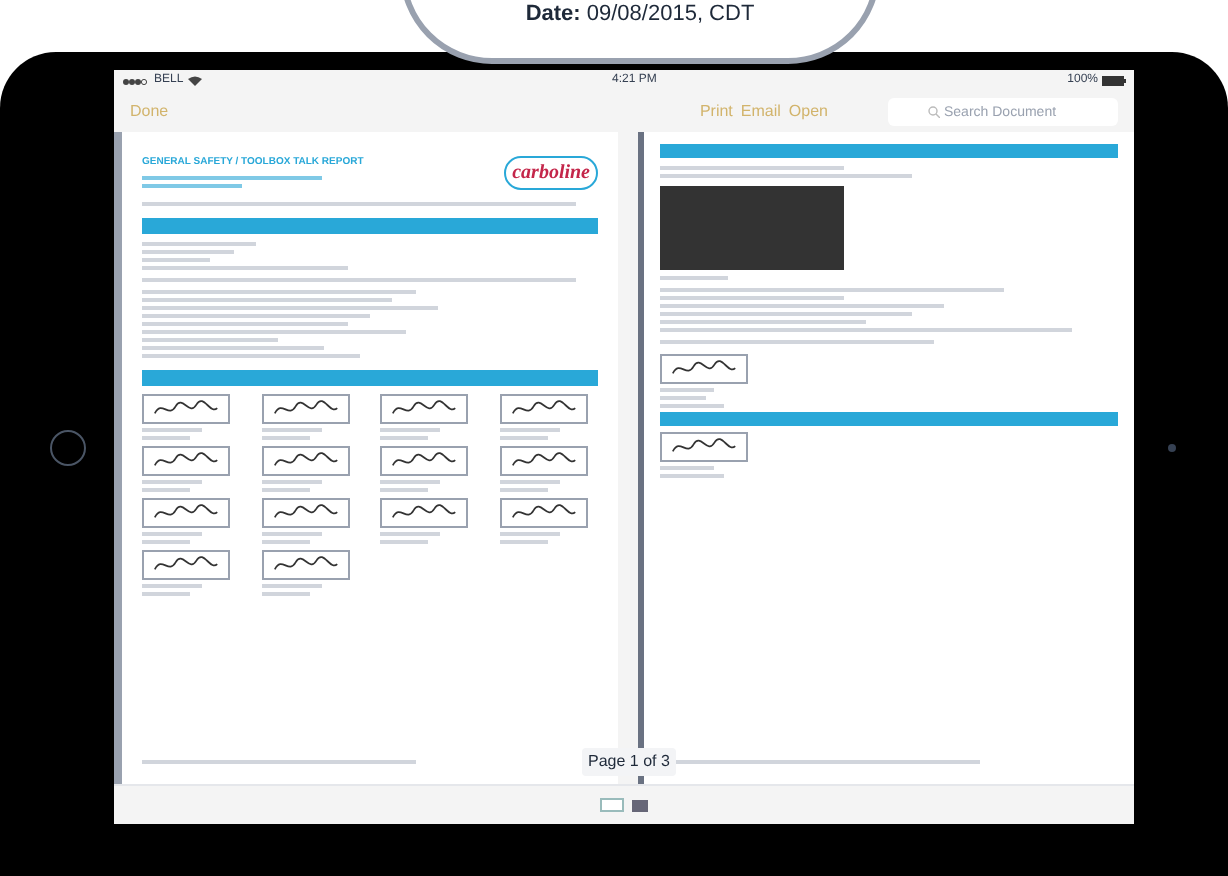 This screenshot has height=876, width=1228. Describe the element at coordinates (1114, 81) in the screenshot. I see `battery-icon` at that location.